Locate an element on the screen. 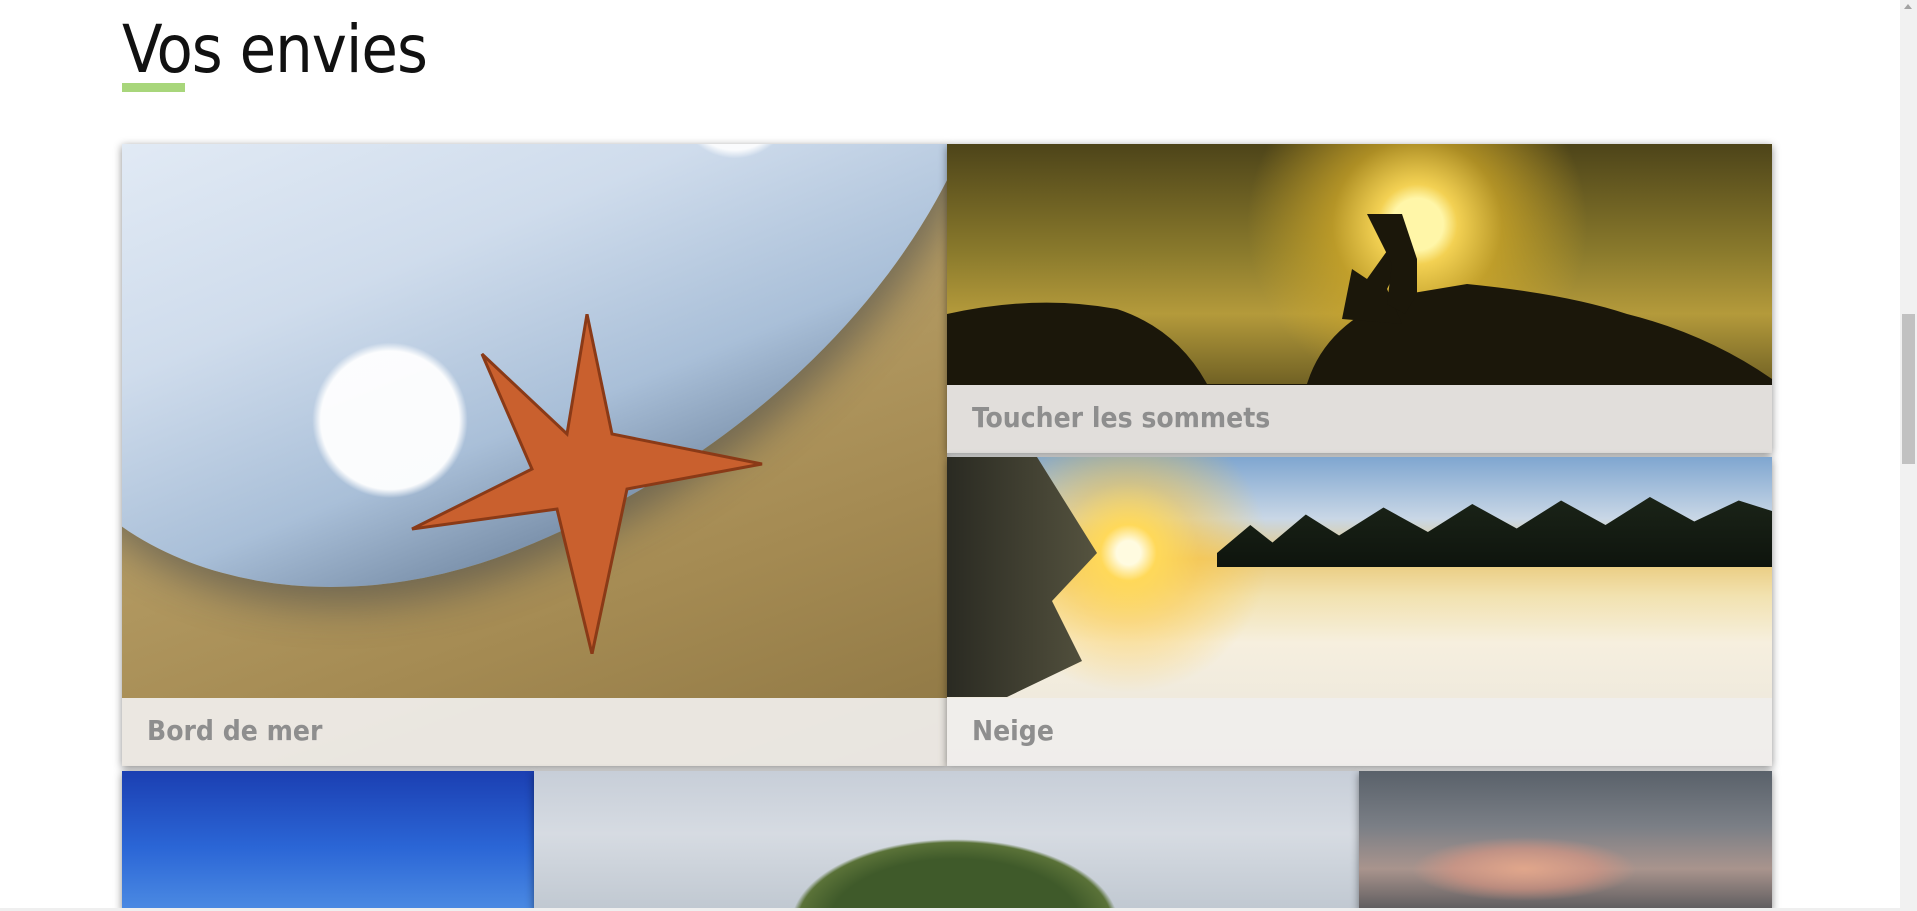 This screenshot has height=911, width=1917. tile-clouds is located at coordinates (1565, 841).